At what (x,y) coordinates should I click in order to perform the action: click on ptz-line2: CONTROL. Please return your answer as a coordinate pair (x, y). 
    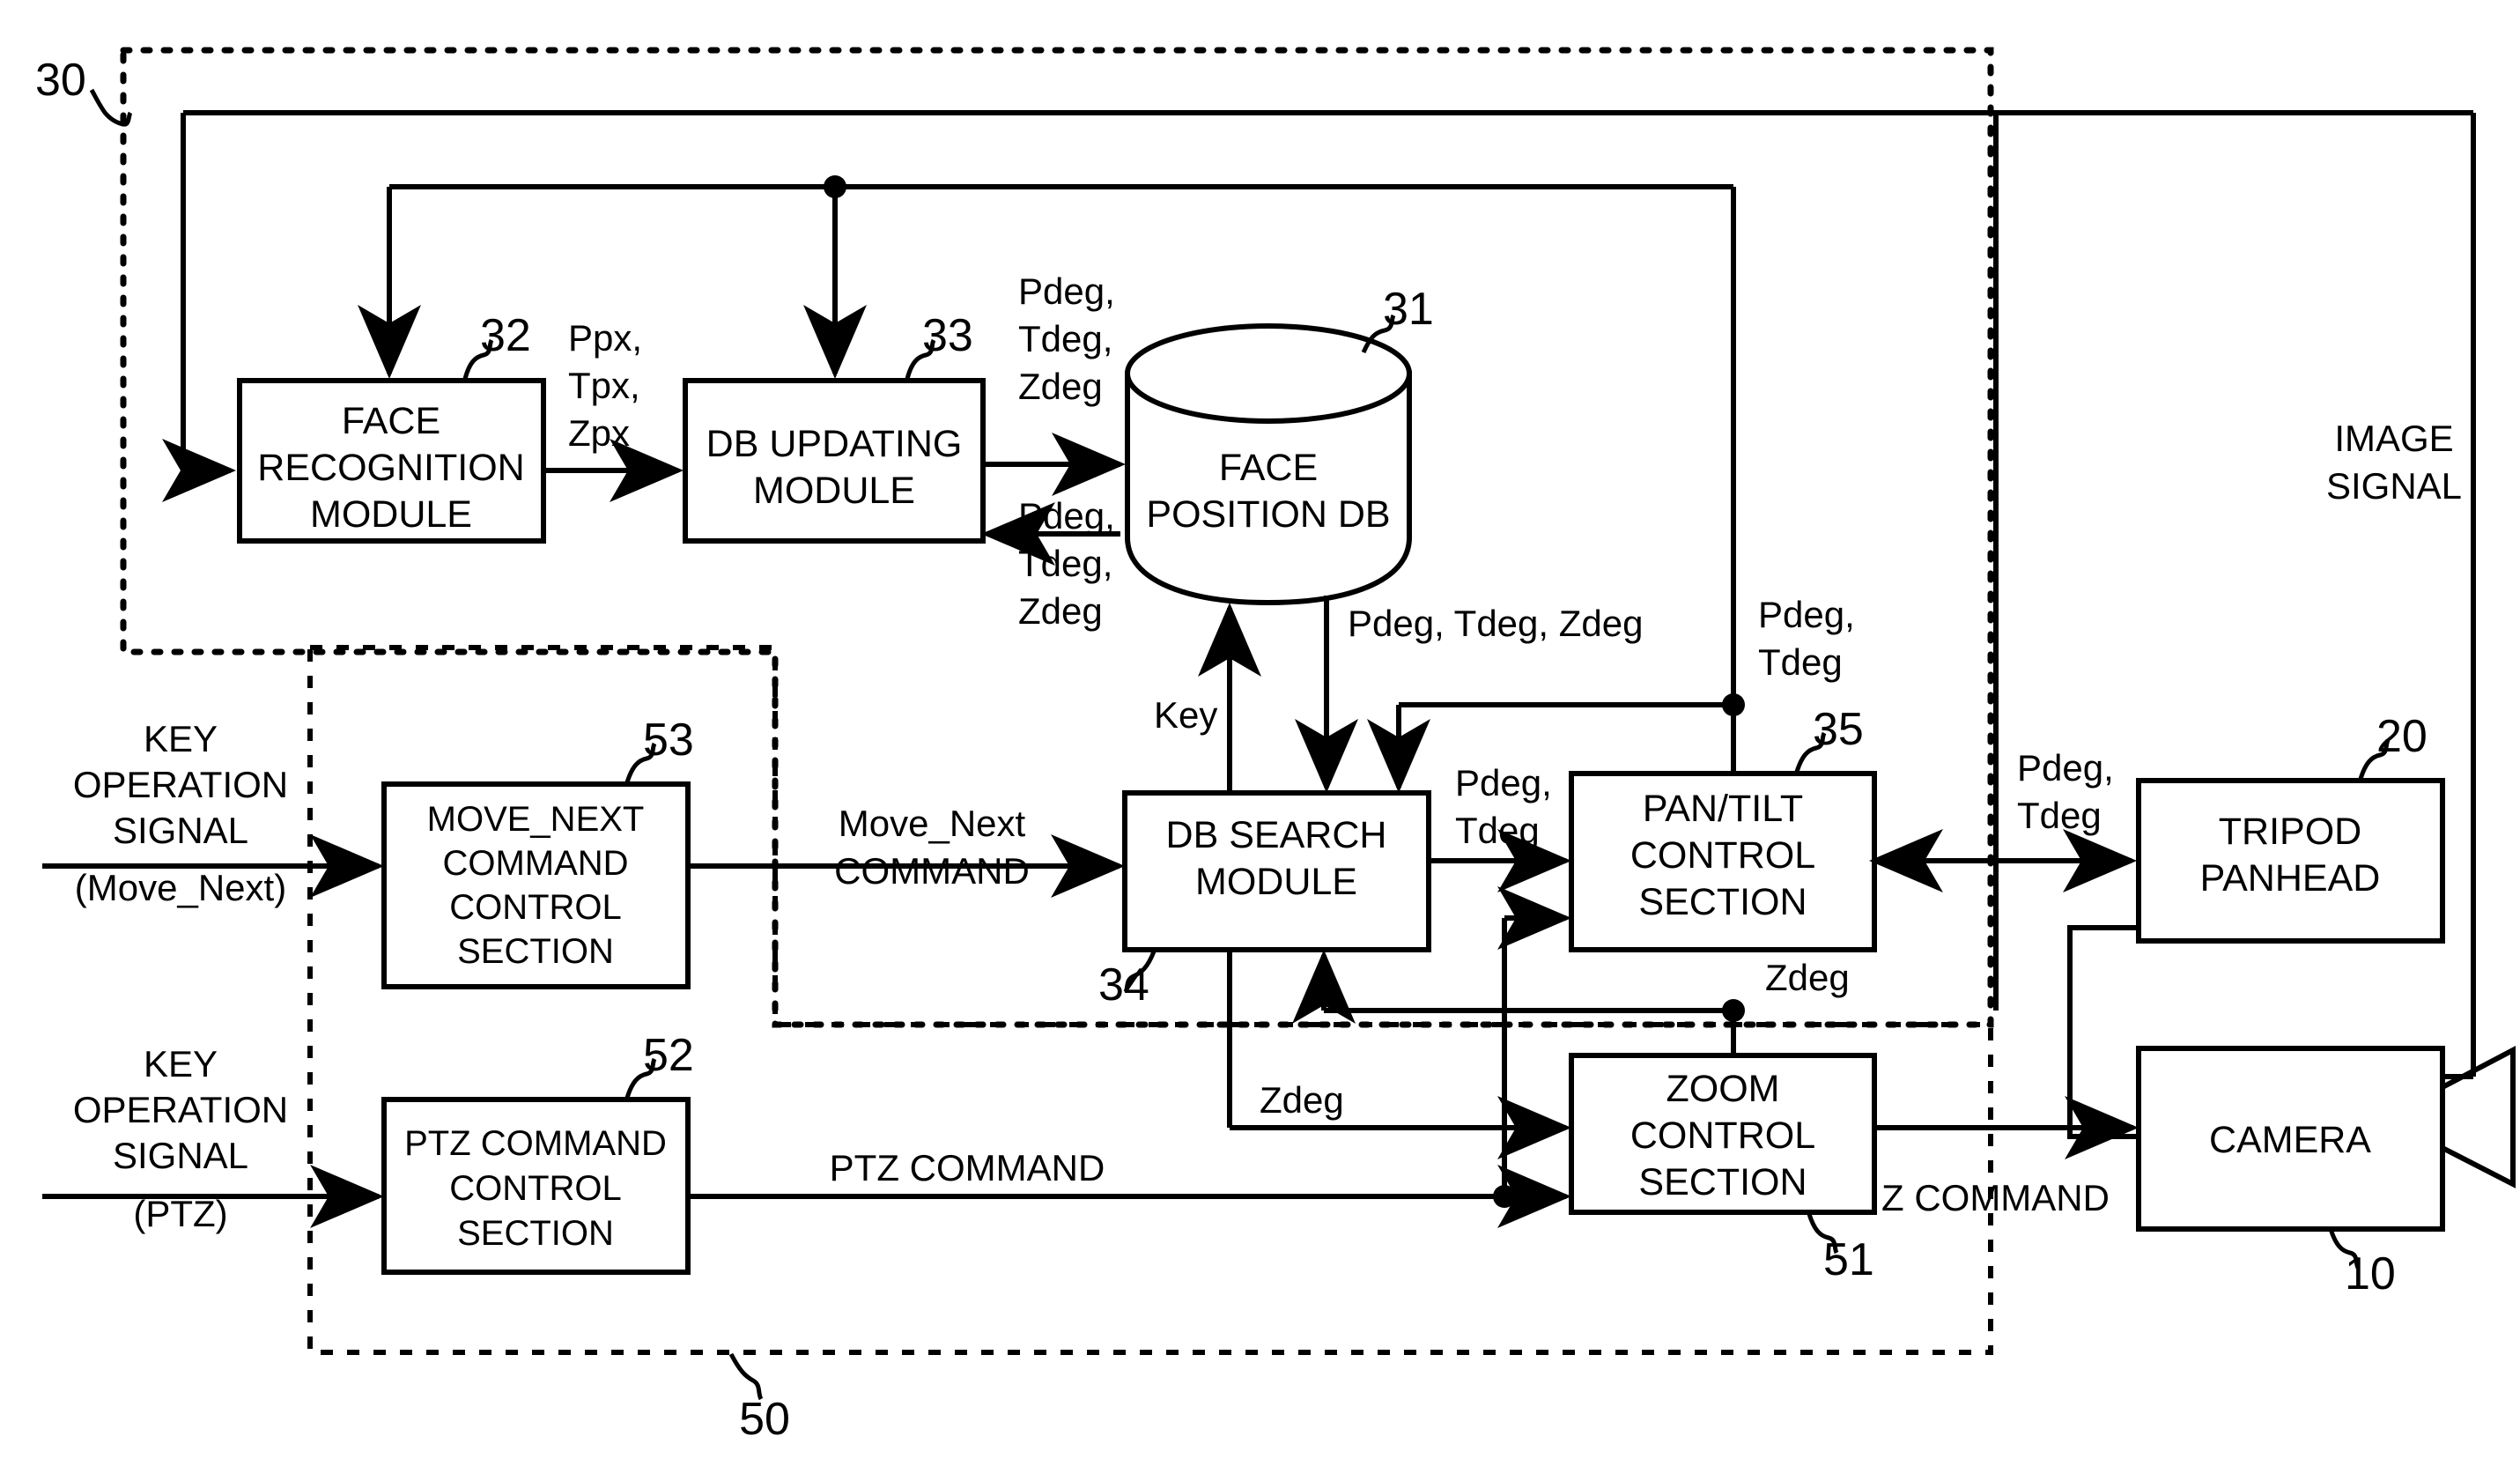
    Looking at the image, I should click on (535, 1189).